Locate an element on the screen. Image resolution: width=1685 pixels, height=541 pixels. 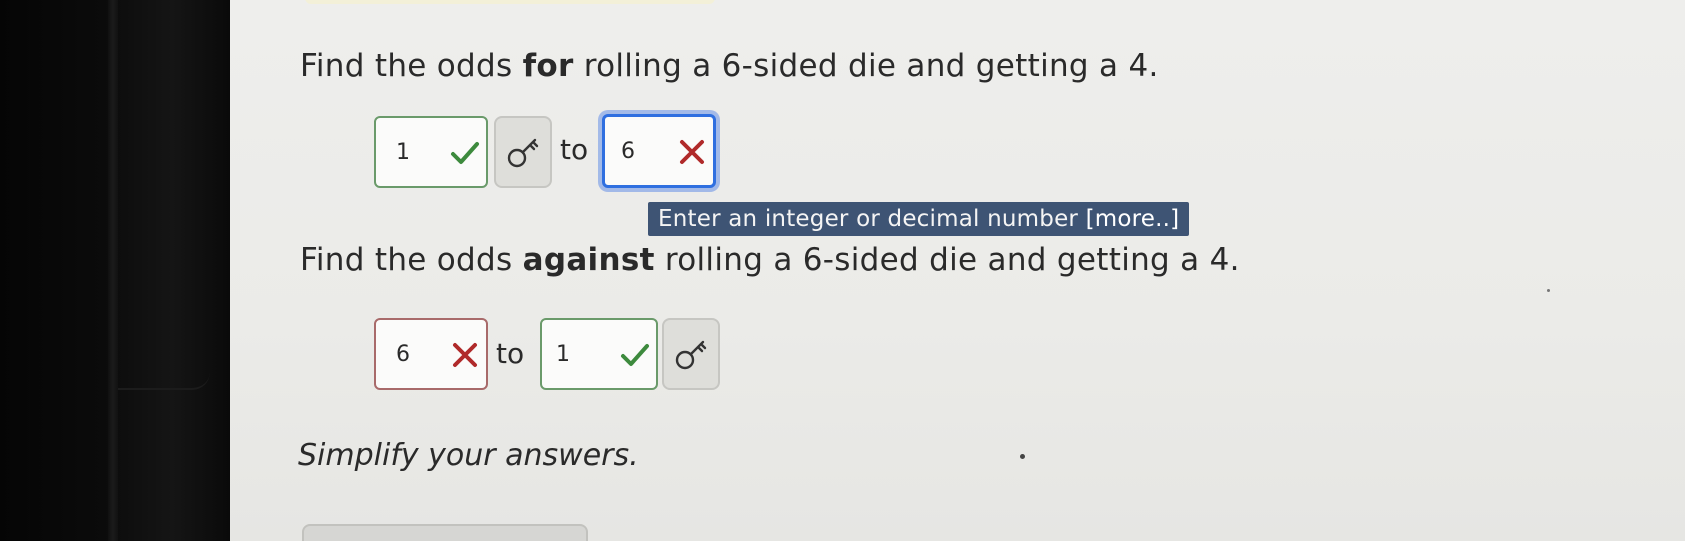
for-odds-first-input: 1 is located at coordinates (431, 152).